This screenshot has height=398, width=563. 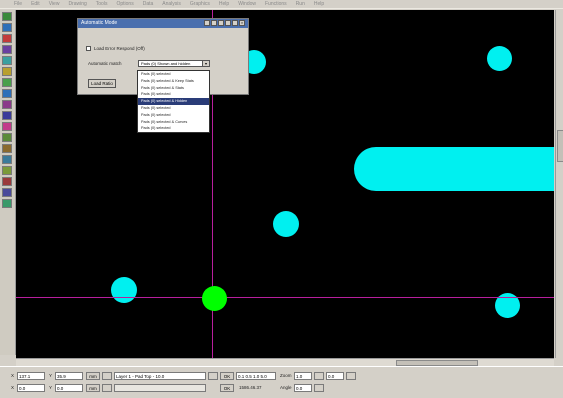 I want to click on move-tool-icon, so click(x=7, y=27).